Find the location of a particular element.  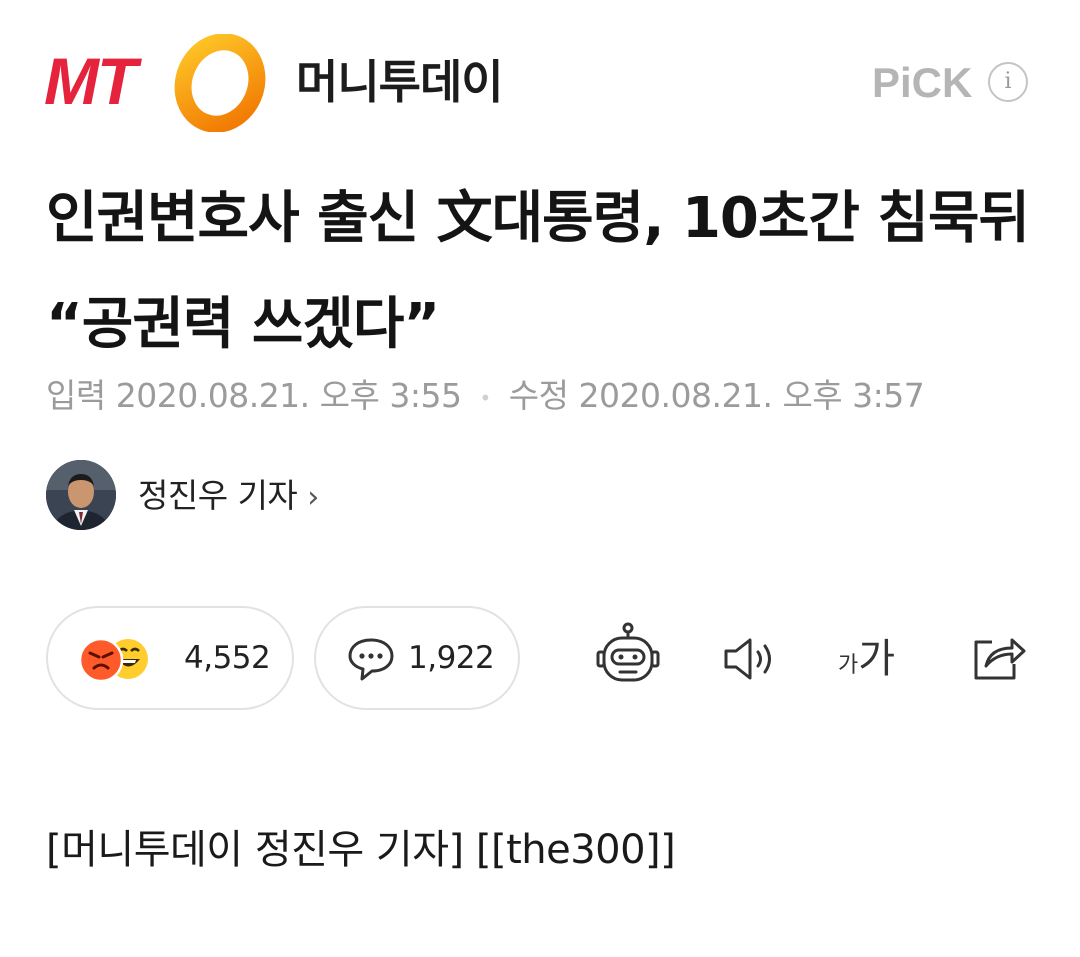

reaction-emoji-icon is located at coordinates (113, 660).